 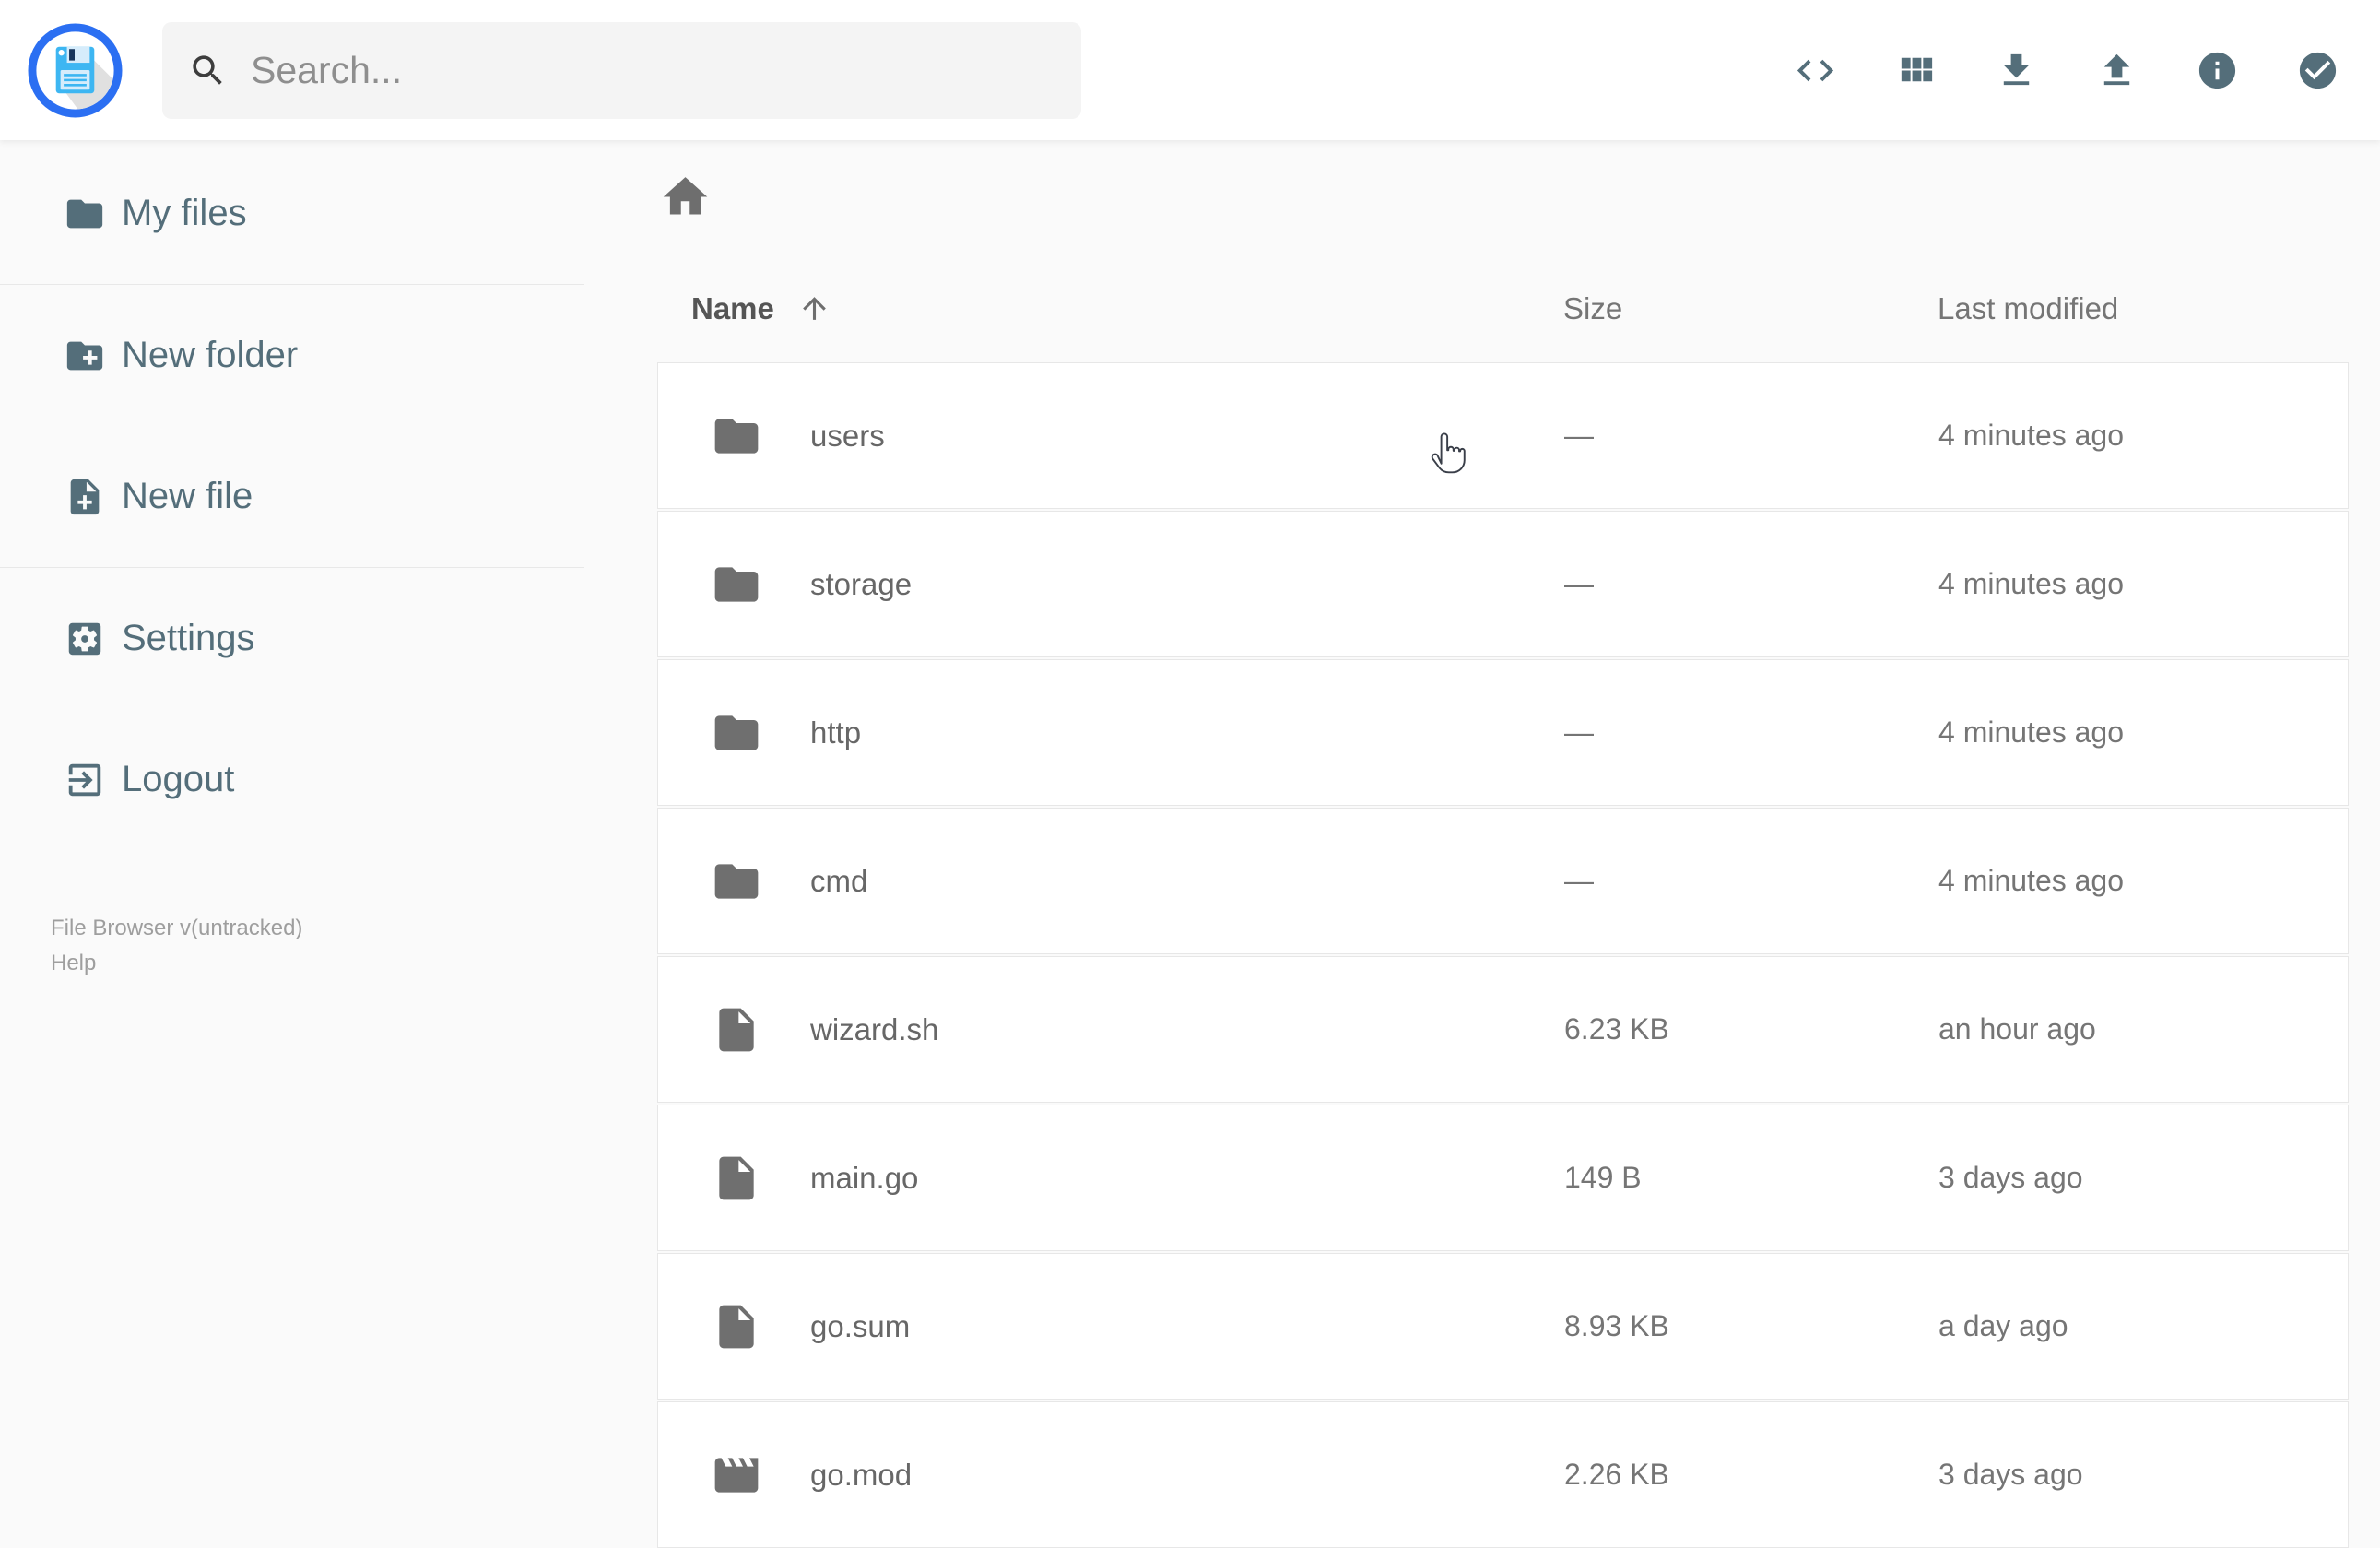 What do you see at coordinates (847, 436) in the screenshot?
I see `row-name: users` at bounding box center [847, 436].